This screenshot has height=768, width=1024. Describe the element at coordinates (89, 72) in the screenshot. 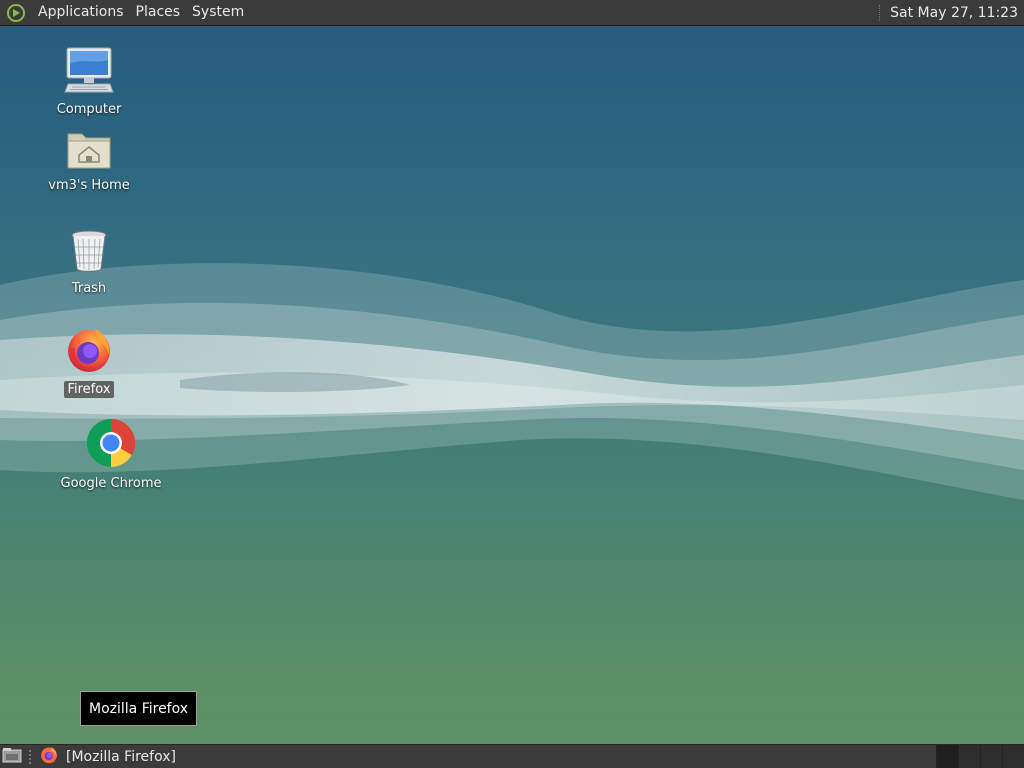

I see `computer-icon` at that location.